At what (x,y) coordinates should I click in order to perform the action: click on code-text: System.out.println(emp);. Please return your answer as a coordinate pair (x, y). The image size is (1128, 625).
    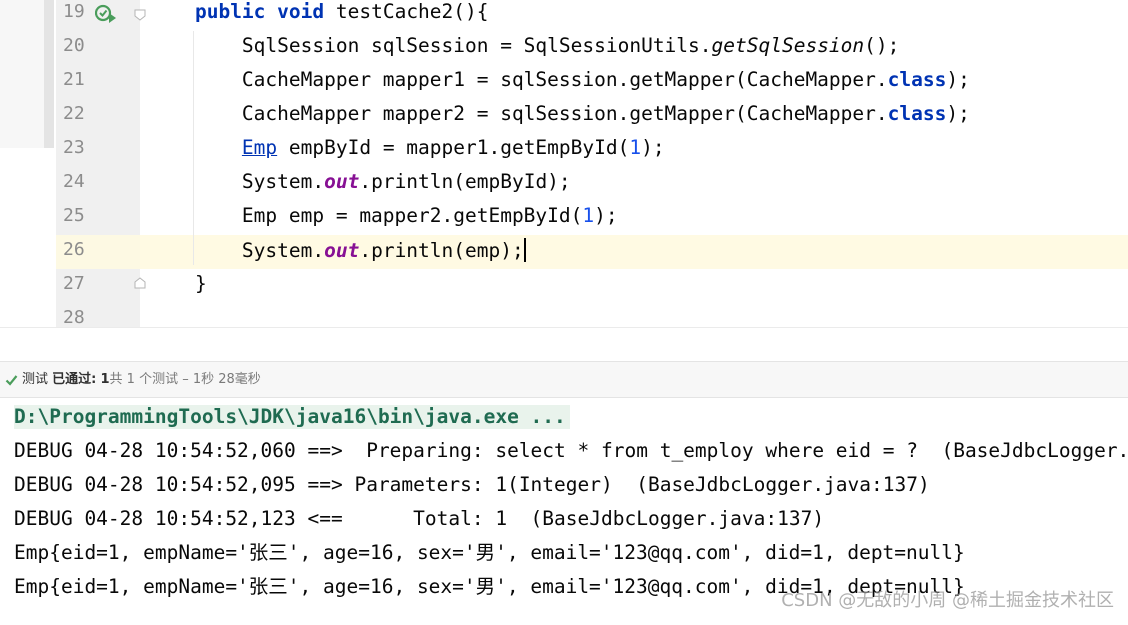
    Looking at the image, I should click on (383, 250).